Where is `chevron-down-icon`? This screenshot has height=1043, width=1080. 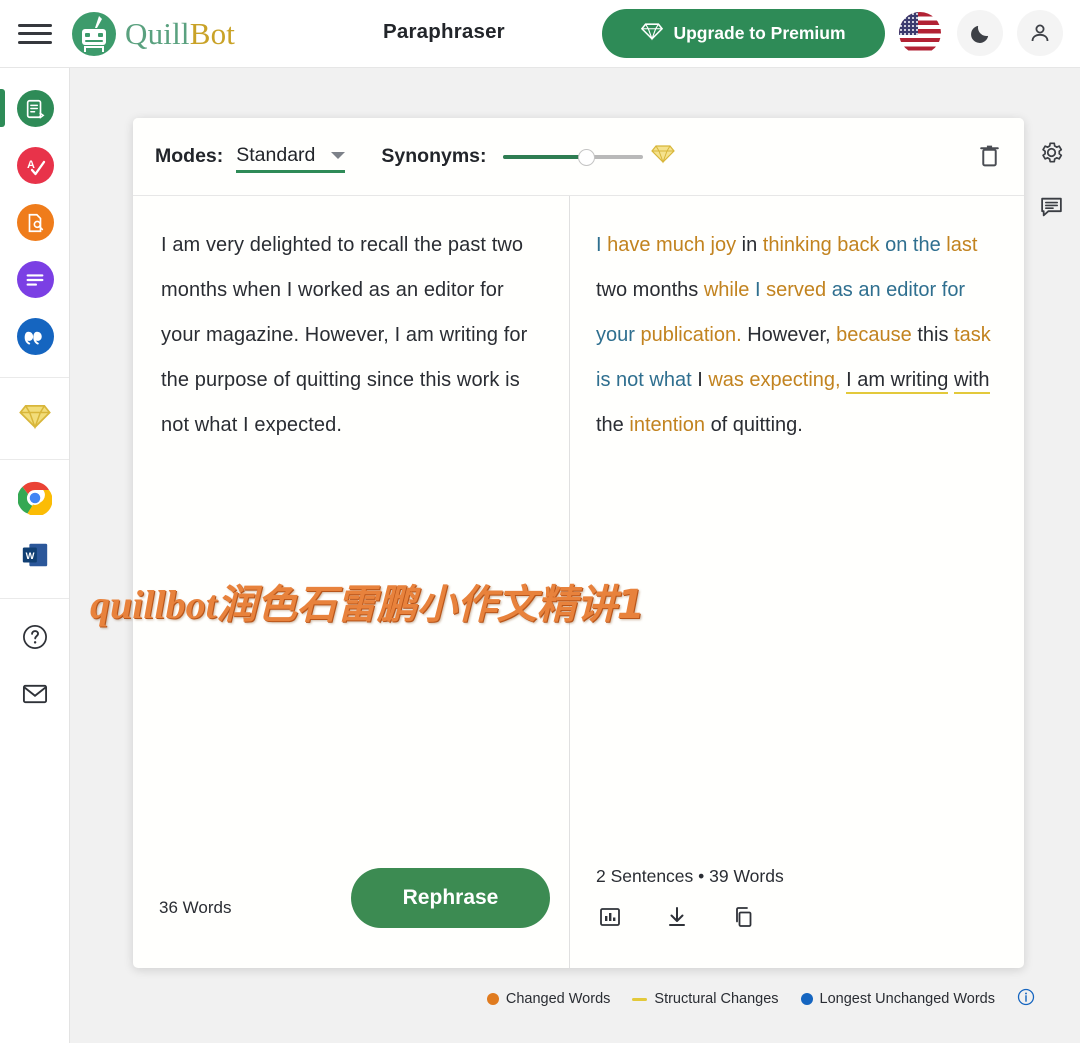 chevron-down-icon is located at coordinates (338, 155).